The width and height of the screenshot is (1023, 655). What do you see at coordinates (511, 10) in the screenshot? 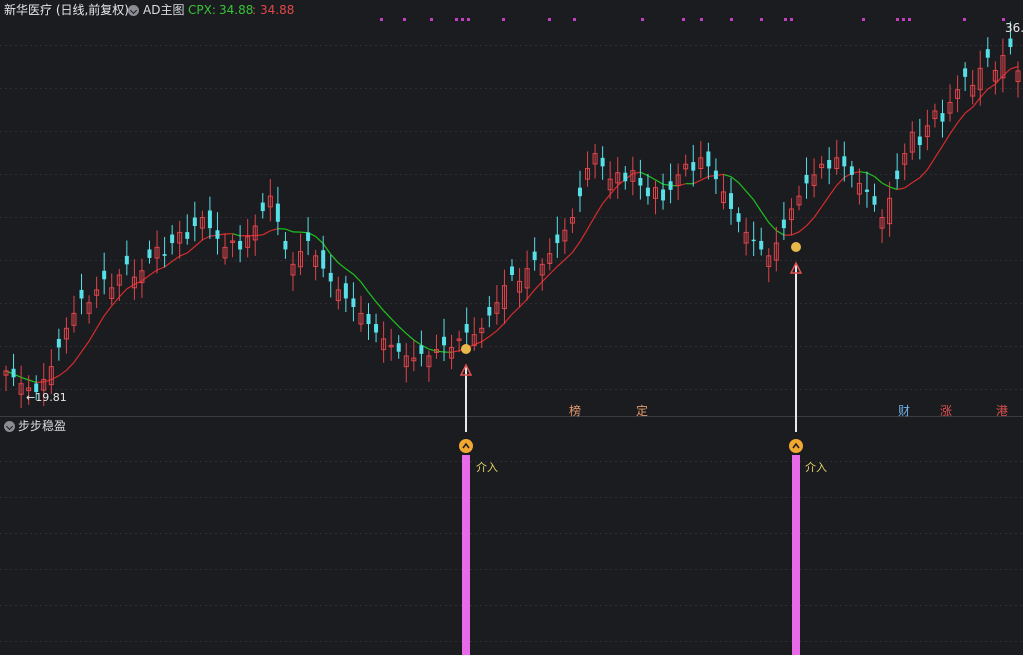
I see `chart-header: 新华医疗 (日线,前复权) AD主图 CPX: 34.88 : 34.88` at bounding box center [511, 10].